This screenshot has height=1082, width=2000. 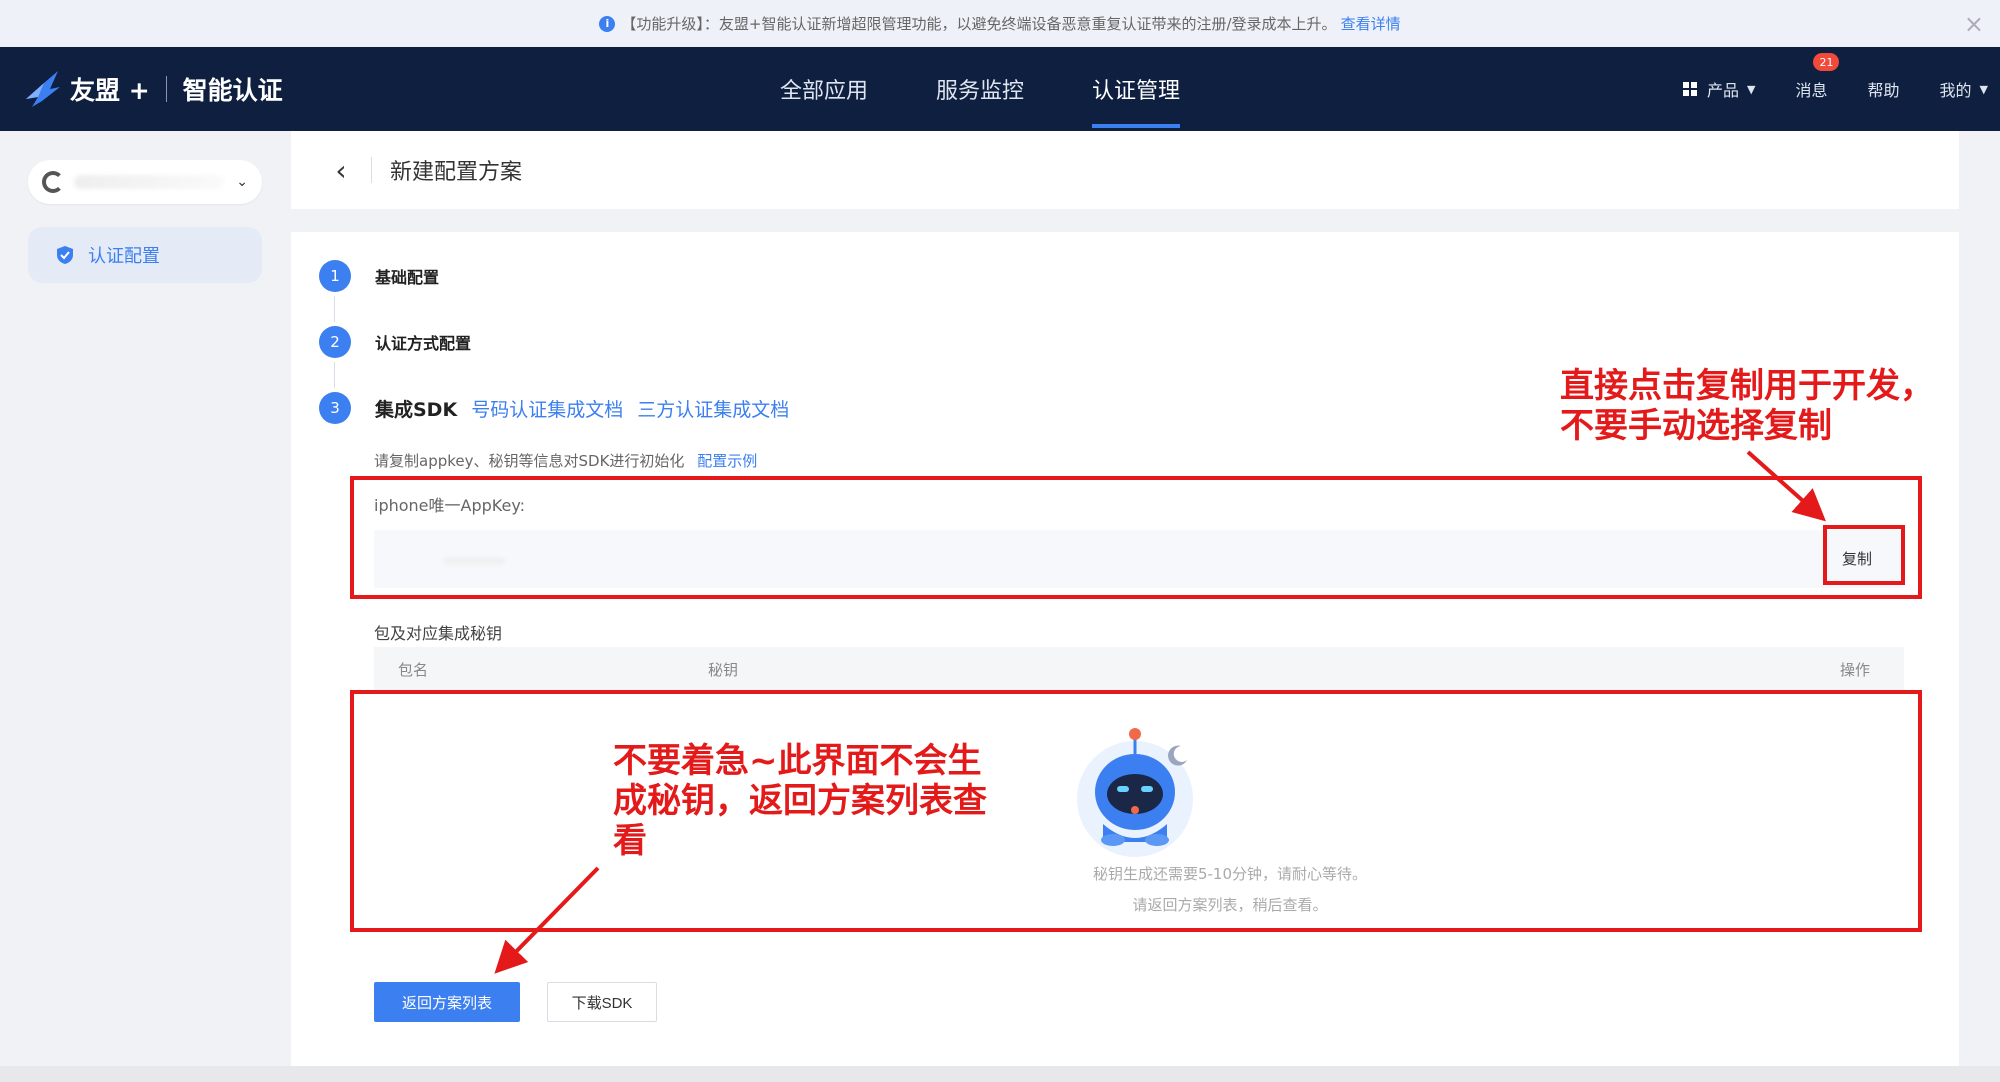 What do you see at coordinates (797, 761) in the screenshot?
I see `annotation-wait-line1: 不要着急~此界面不会生` at bounding box center [797, 761].